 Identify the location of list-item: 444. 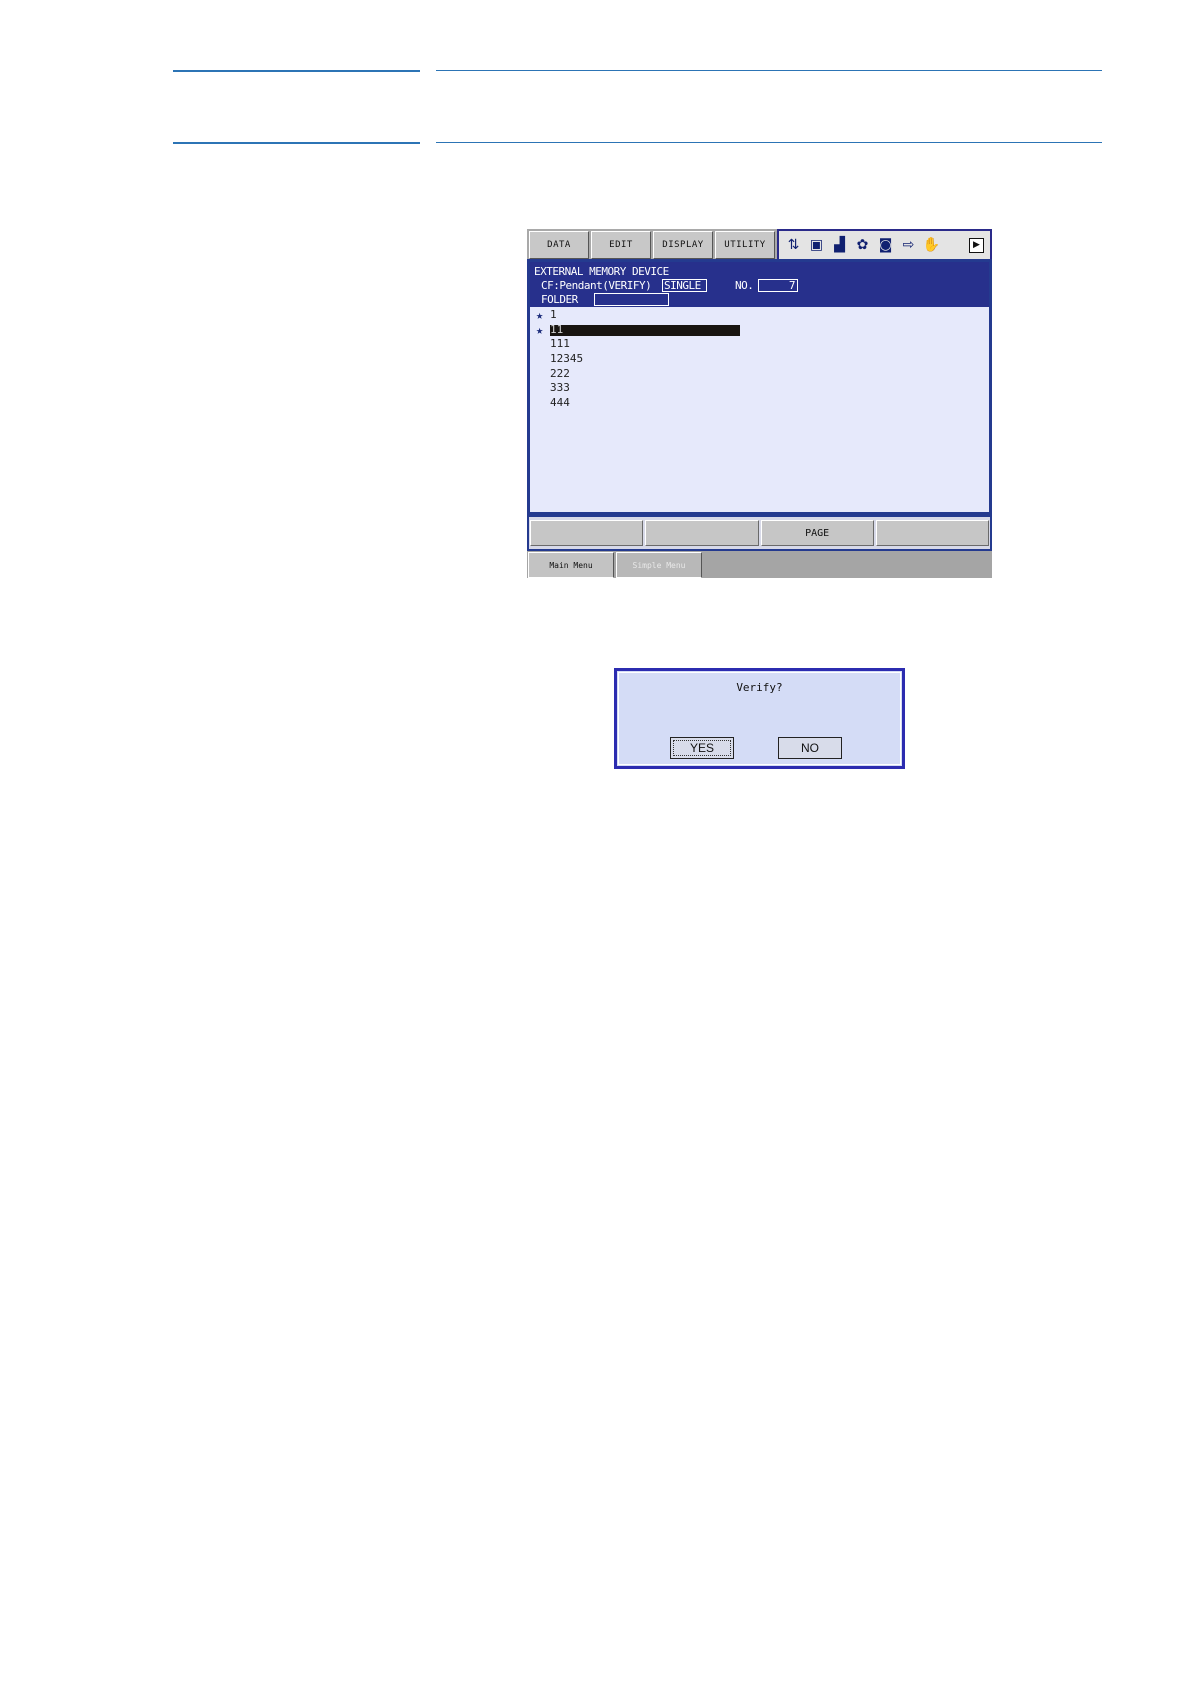
(562, 403).